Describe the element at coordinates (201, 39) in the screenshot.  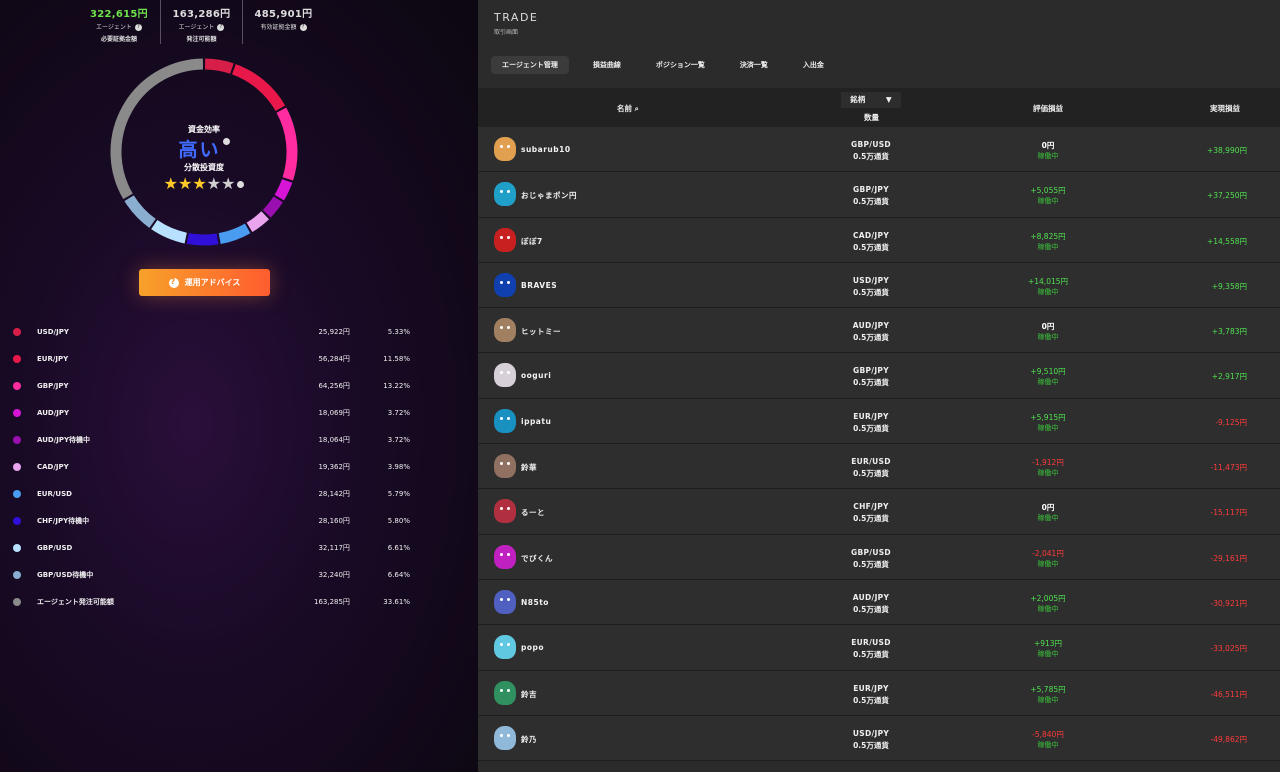
I see `stat-sublabel: 発注可能額` at that location.